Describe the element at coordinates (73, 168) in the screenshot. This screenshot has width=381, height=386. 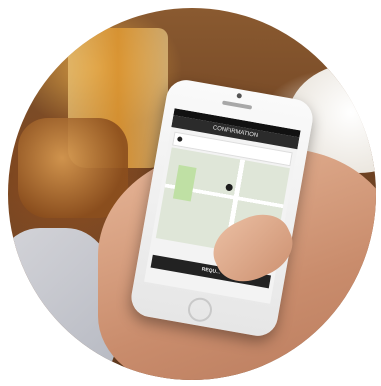
I see `food-basket` at that location.